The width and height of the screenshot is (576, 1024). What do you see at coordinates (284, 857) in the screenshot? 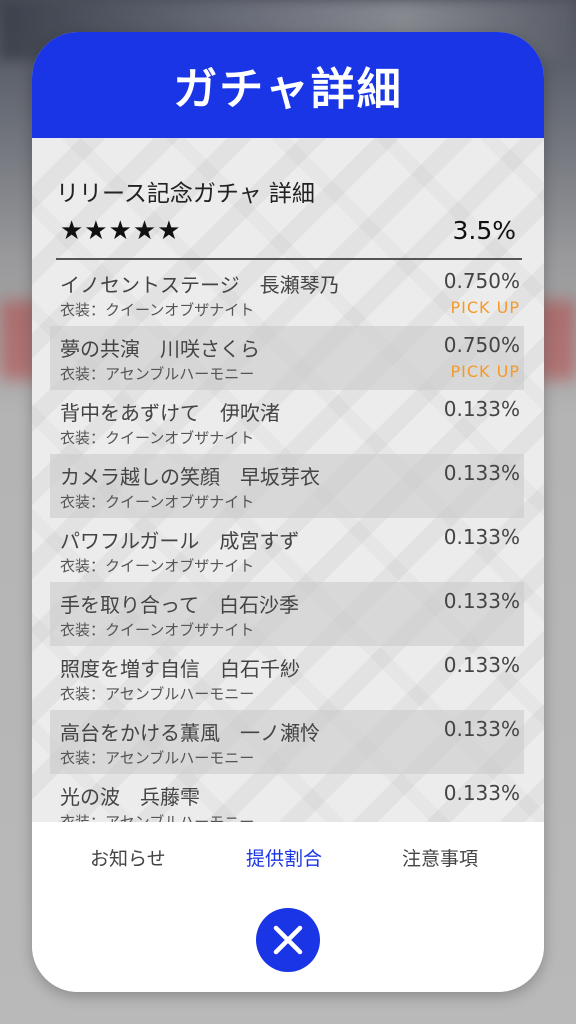
I see `tab-rates: 提供割合` at bounding box center [284, 857].